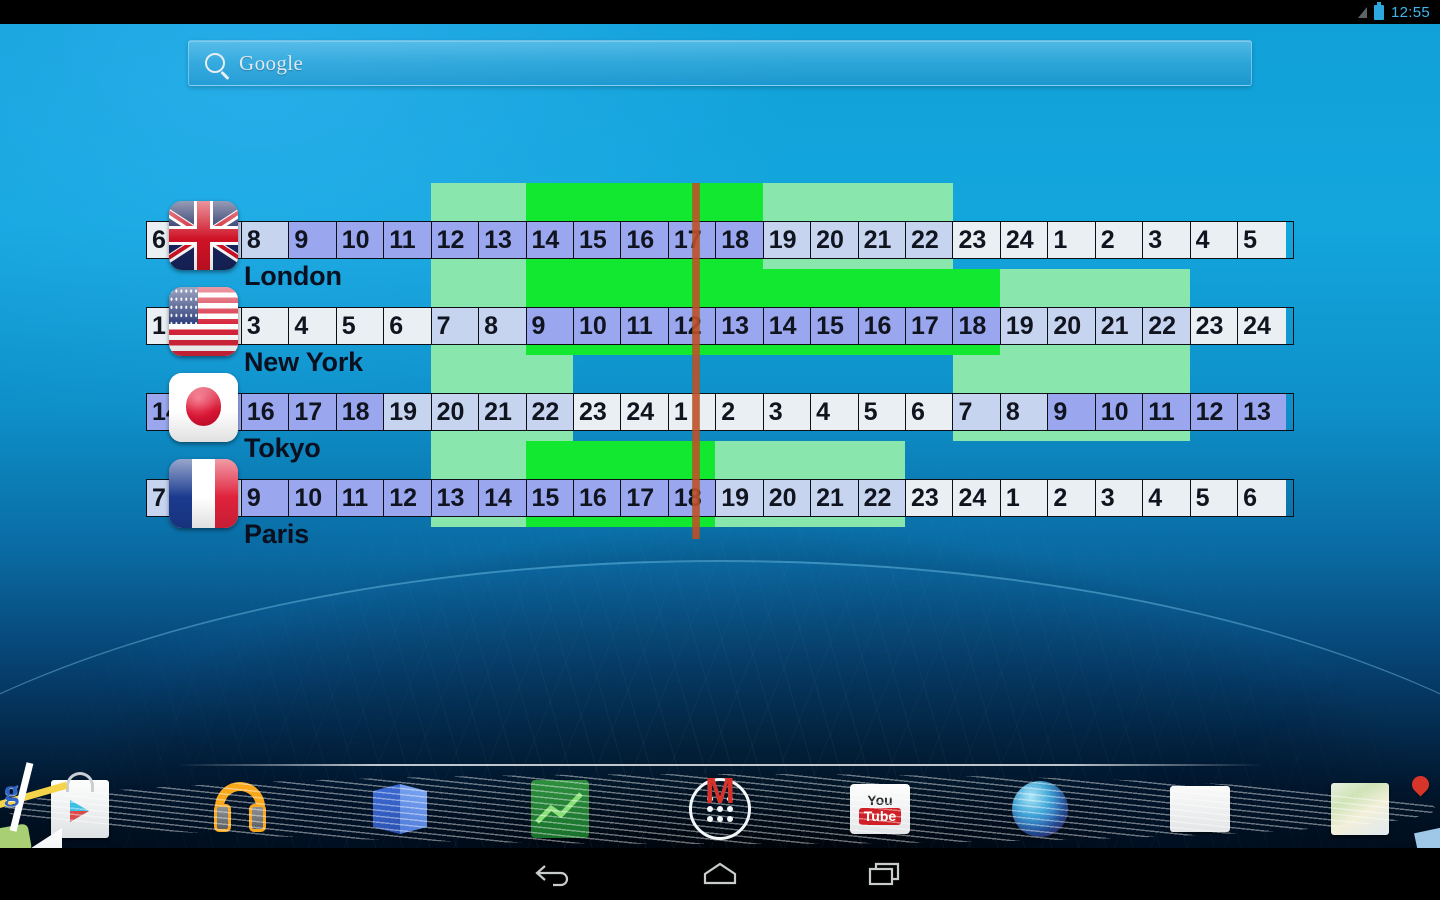 The width and height of the screenshot is (1440, 900). Describe the element at coordinates (203, 321) in the screenshot. I see `us-flag-icon` at that location.